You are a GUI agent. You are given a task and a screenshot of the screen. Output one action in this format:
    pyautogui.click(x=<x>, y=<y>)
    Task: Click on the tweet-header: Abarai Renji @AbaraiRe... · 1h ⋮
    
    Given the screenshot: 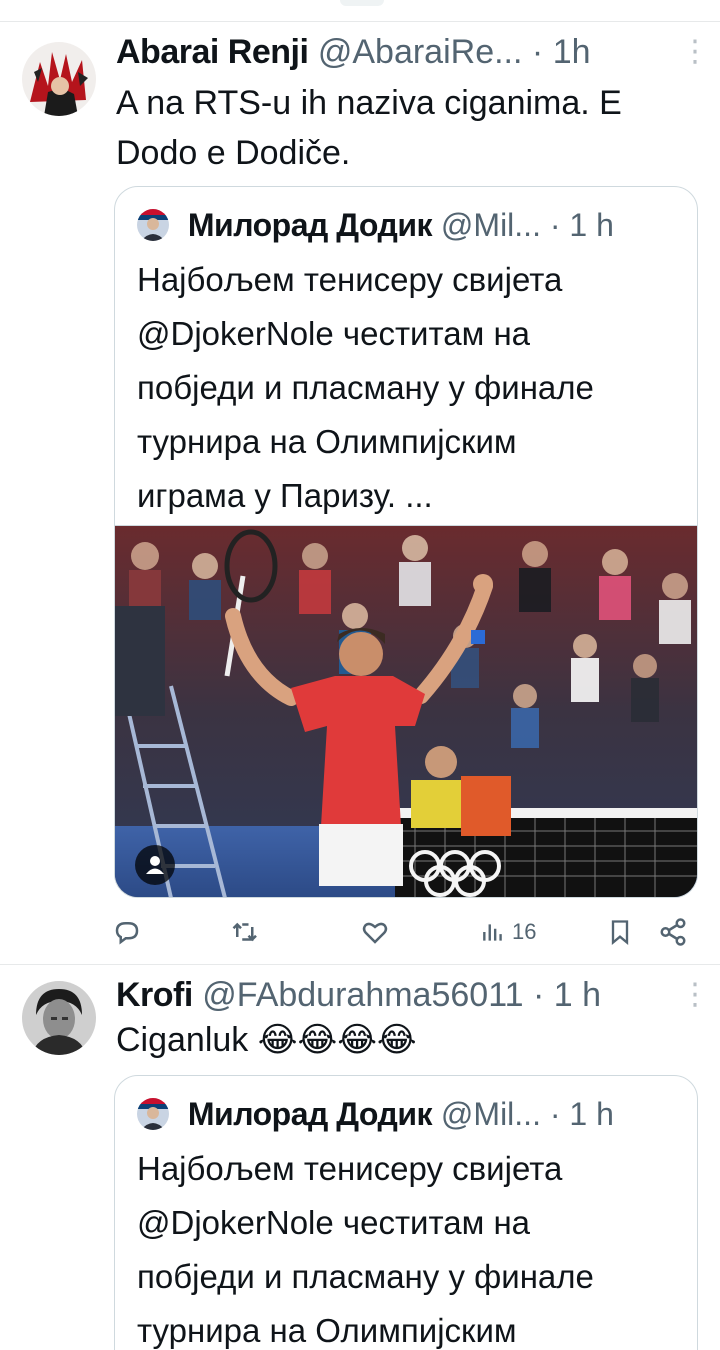 What is the action you would take?
    pyautogui.click(x=413, y=52)
    